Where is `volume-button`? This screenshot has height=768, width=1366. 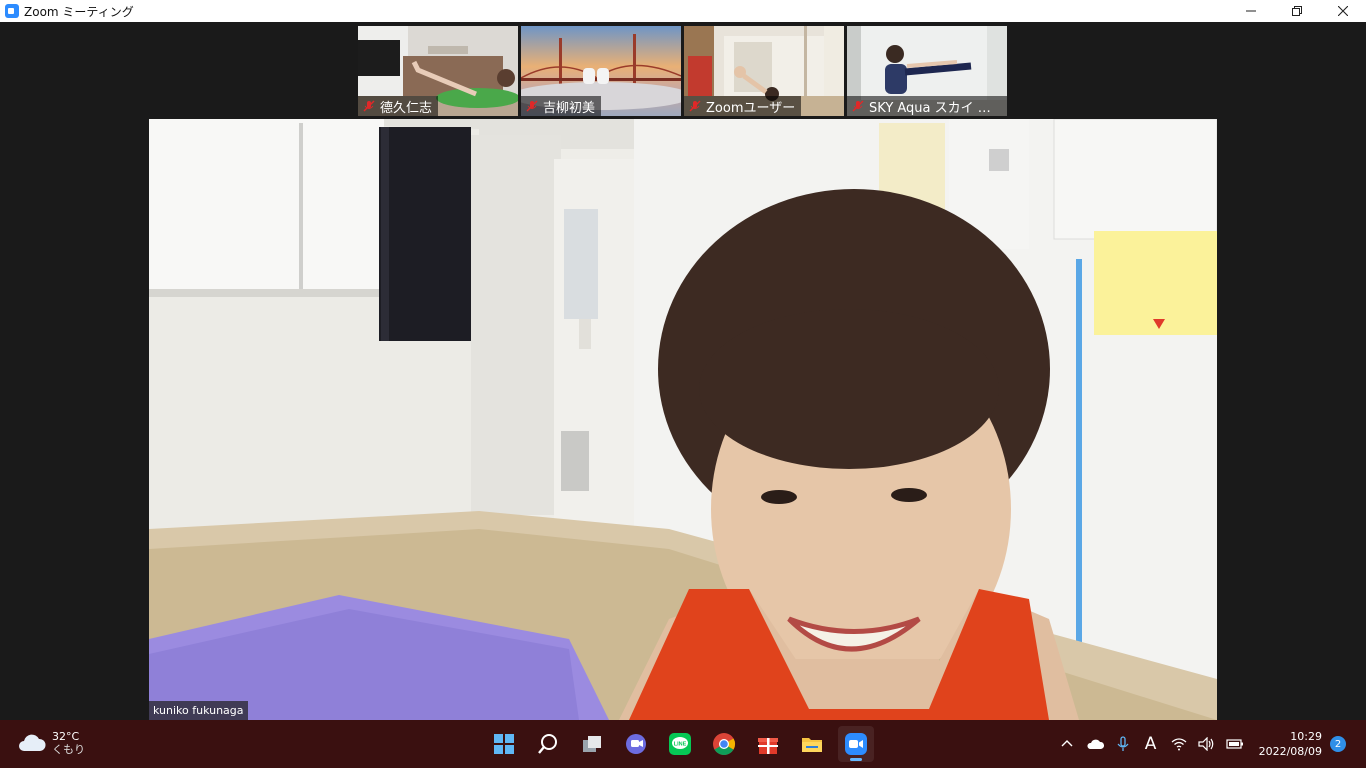 volume-button is located at coordinates (1207, 744).